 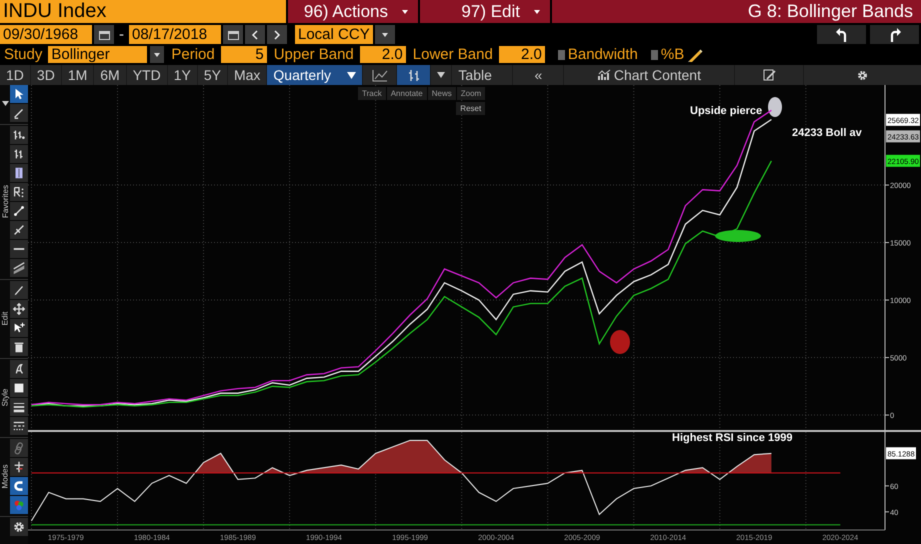 What do you see at coordinates (732, 438) in the screenshot?
I see `annotation-text: Highest RSI since 1999` at bounding box center [732, 438].